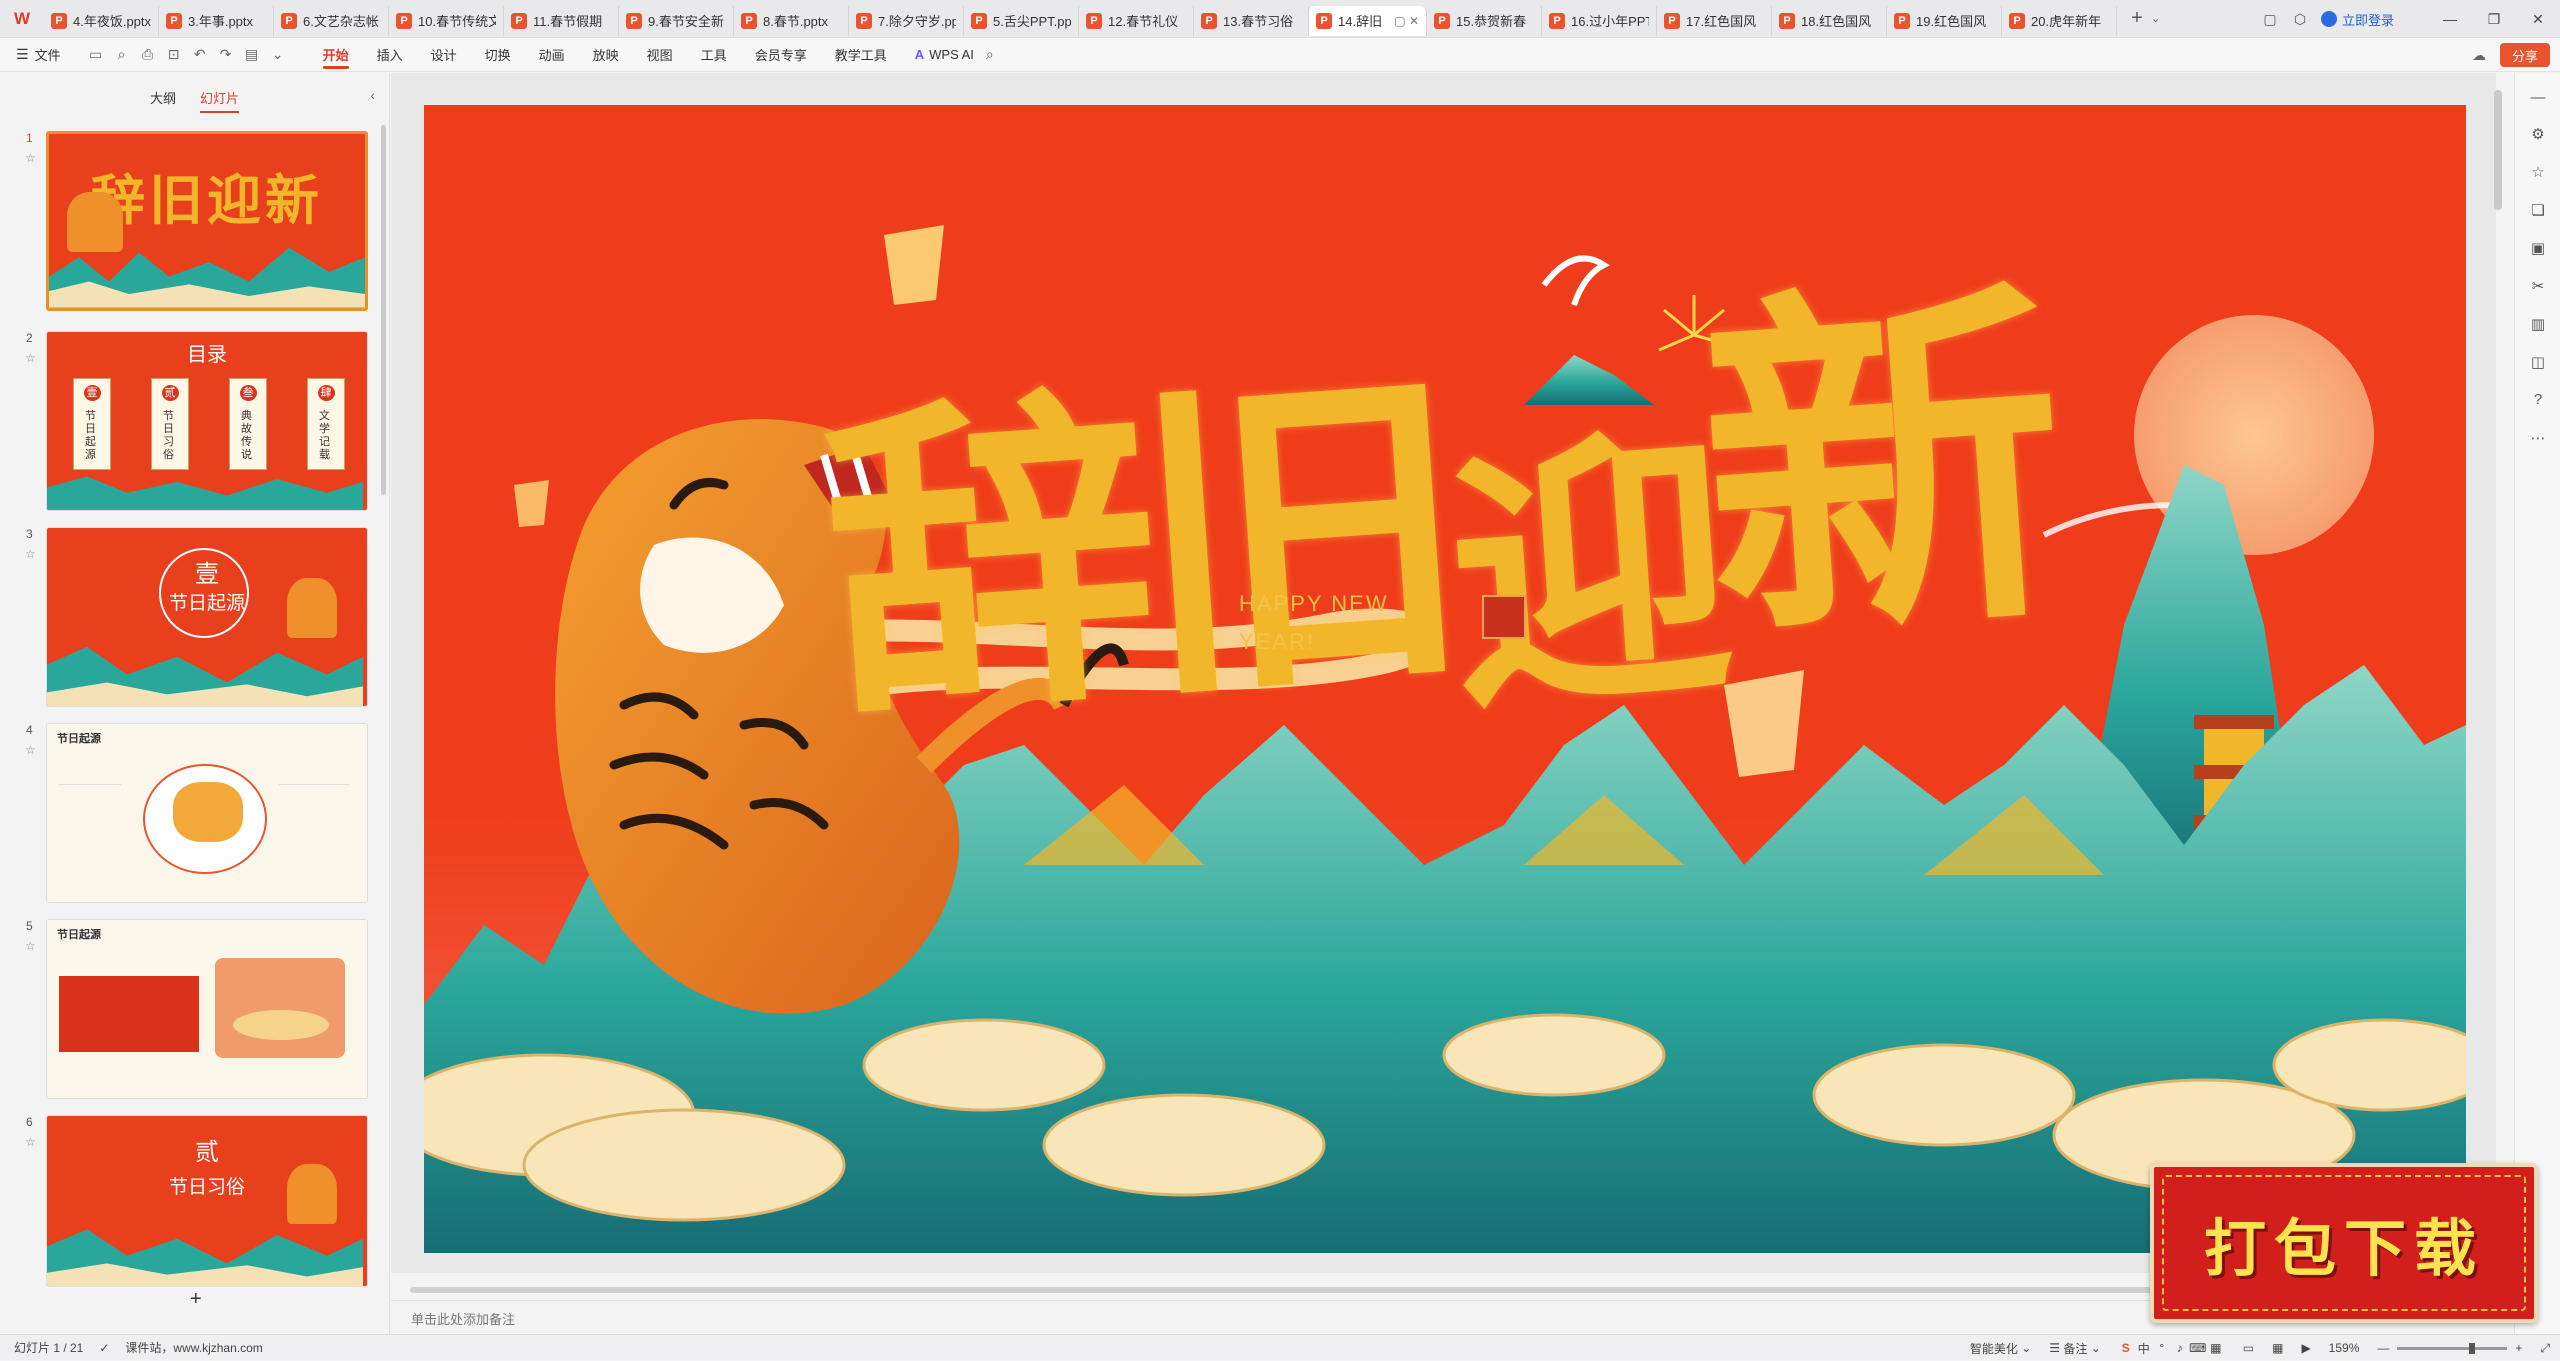 The height and width of the screenshot is (1361, 2560). Describe the element at coordinates (552, 55) in the screenshot. I see `ribbon-tab: 动画` at that location.